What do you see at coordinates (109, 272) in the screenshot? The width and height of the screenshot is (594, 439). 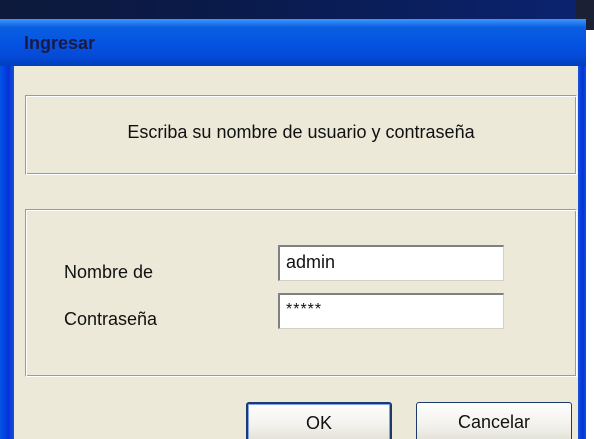 I see `username-label: Nombre de` at bounding box center [109, 272].